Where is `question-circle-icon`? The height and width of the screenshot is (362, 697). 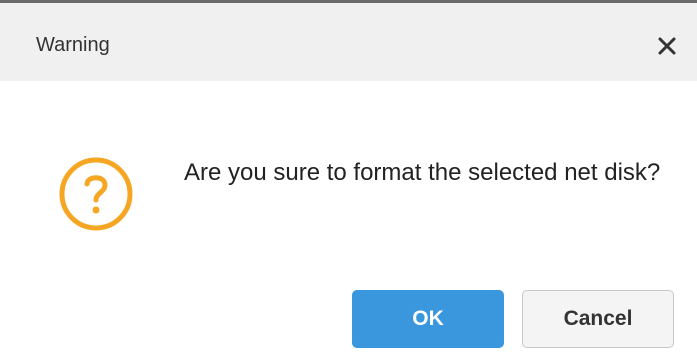 question-circle-icon is located at coordinates (96, 194).